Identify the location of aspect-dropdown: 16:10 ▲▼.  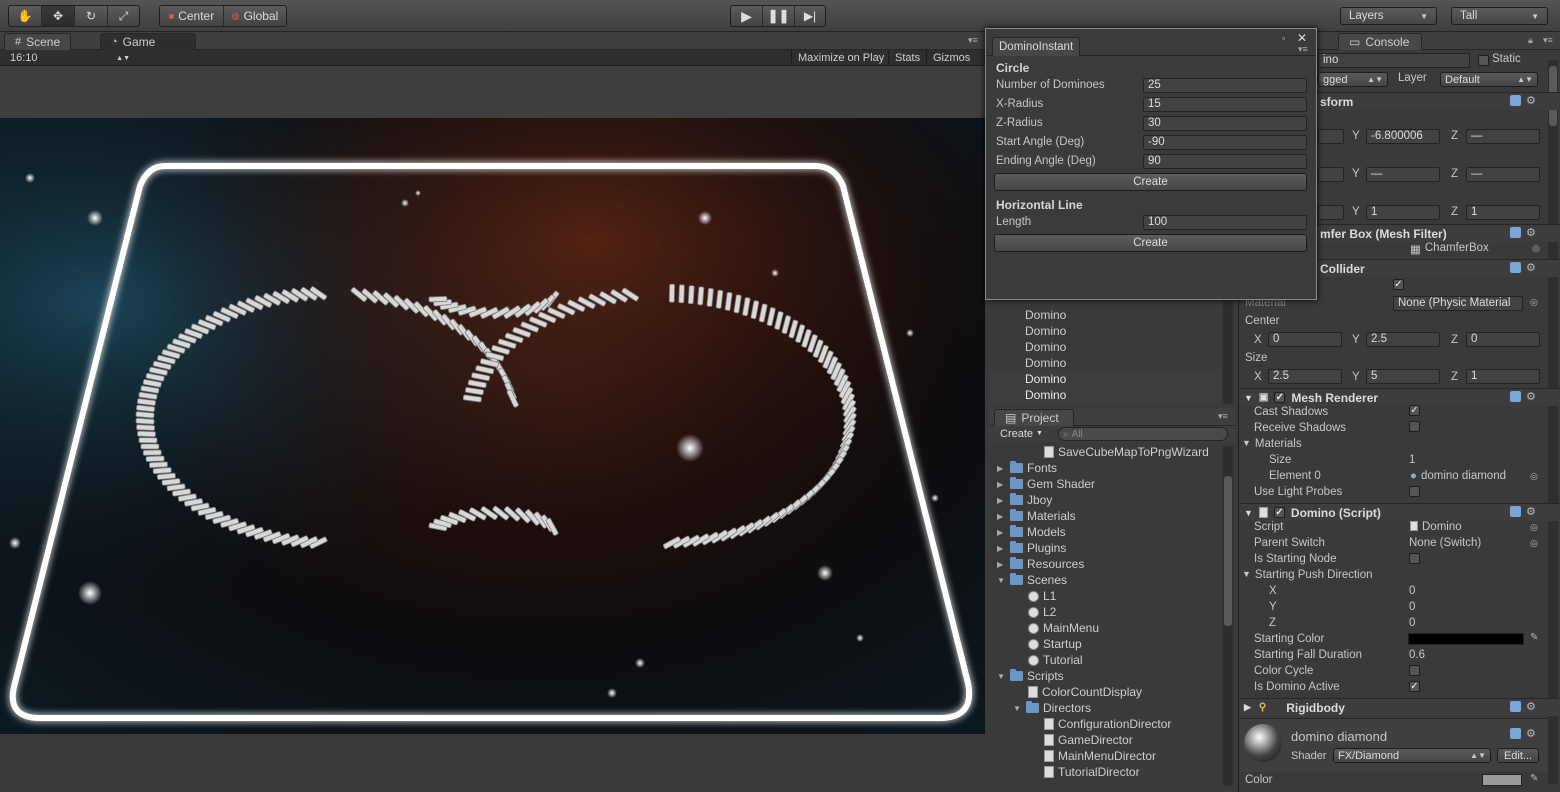
(70, 58).